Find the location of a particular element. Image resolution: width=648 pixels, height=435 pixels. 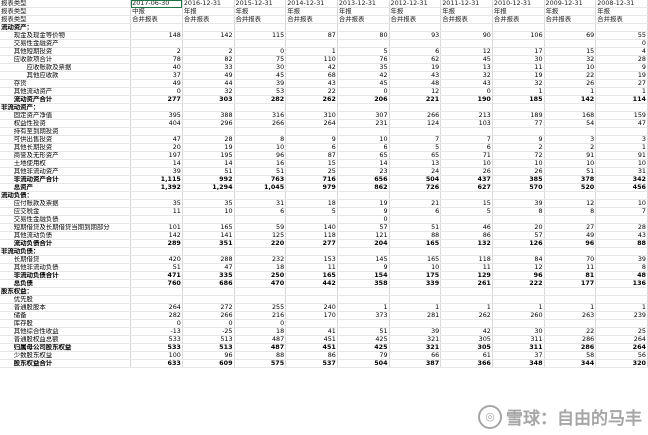

value-cell: 221 is located at coordinates (415, 99).